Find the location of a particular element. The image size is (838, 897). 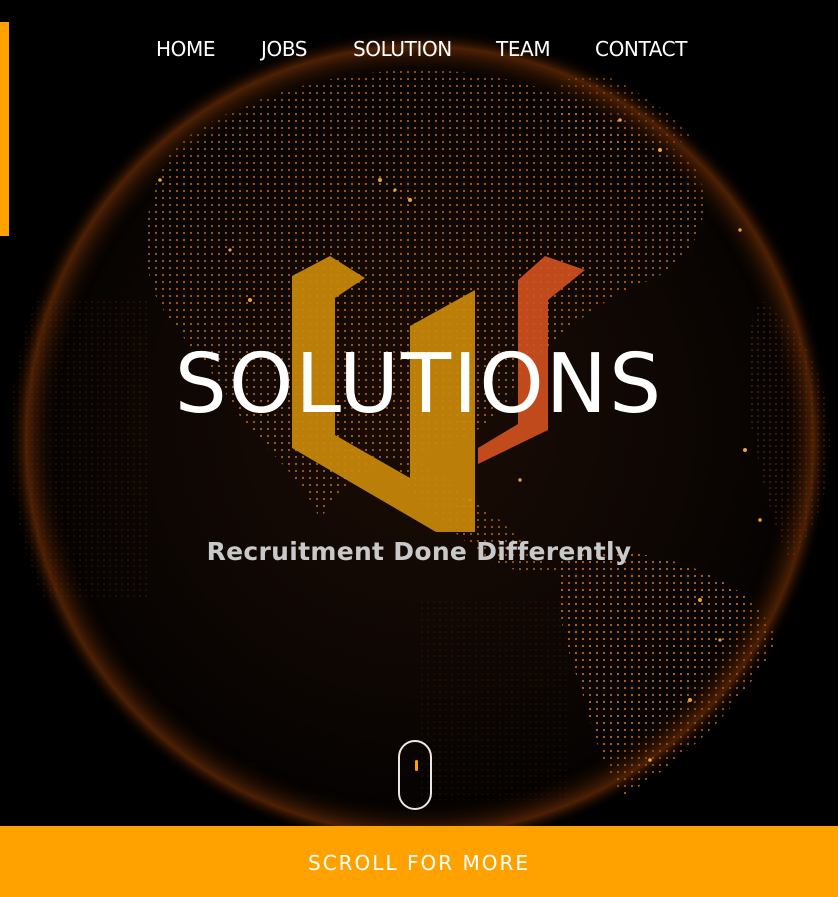

mouse-wheel-dot is located at coordinates (416, 765).